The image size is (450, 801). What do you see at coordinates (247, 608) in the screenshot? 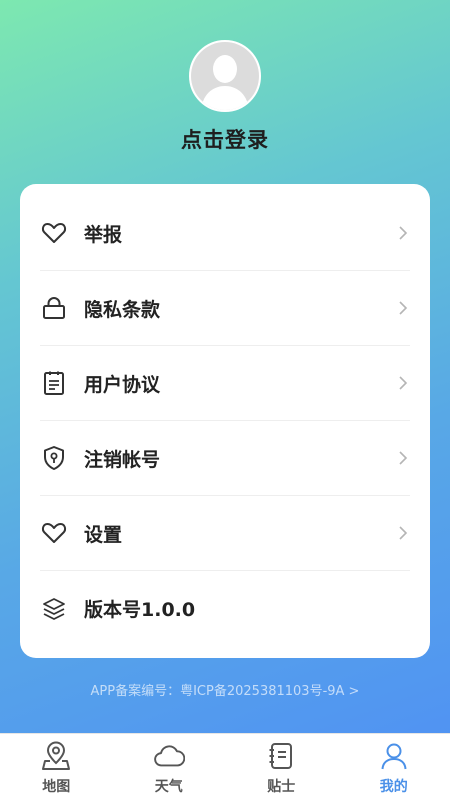
I see `version-label: 版本号1.0.0` at bounding box center [247, 608].